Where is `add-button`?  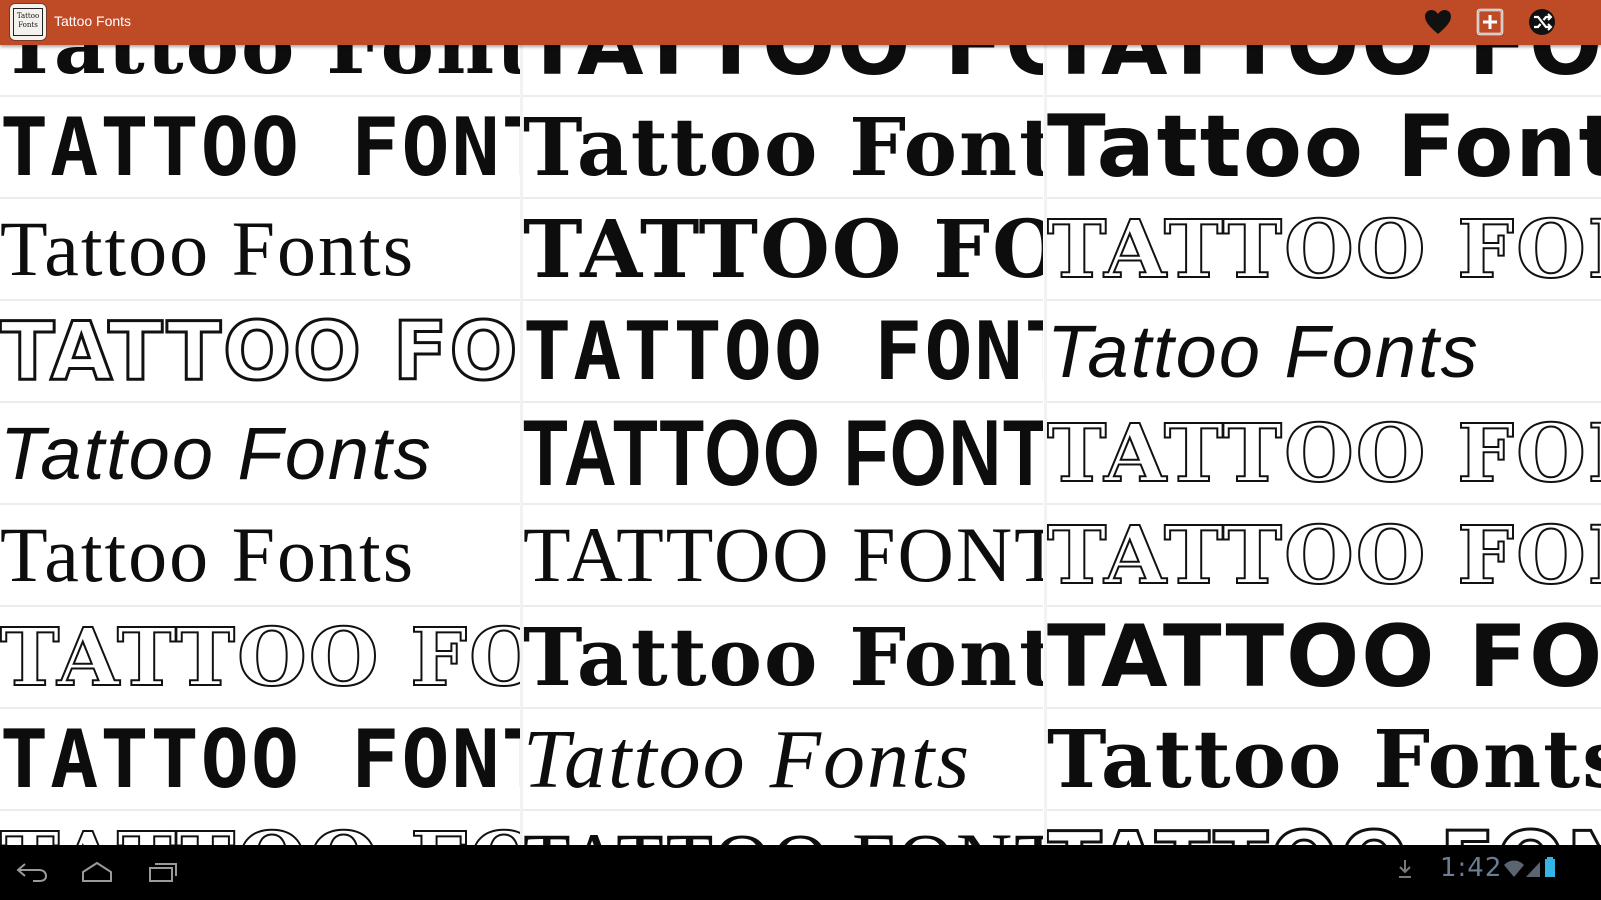 add-button is located at coordinates (1490, 22).